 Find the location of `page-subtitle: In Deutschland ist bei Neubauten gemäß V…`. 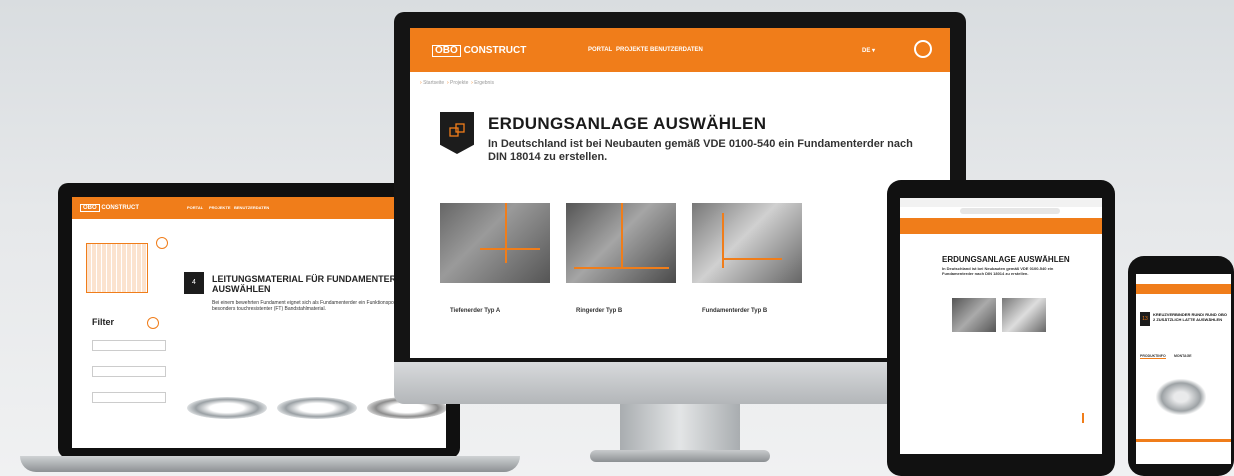

page-subtitle: In Deutschland ist bei Neubauten gemäß V… is located at coordinates (700, 150).